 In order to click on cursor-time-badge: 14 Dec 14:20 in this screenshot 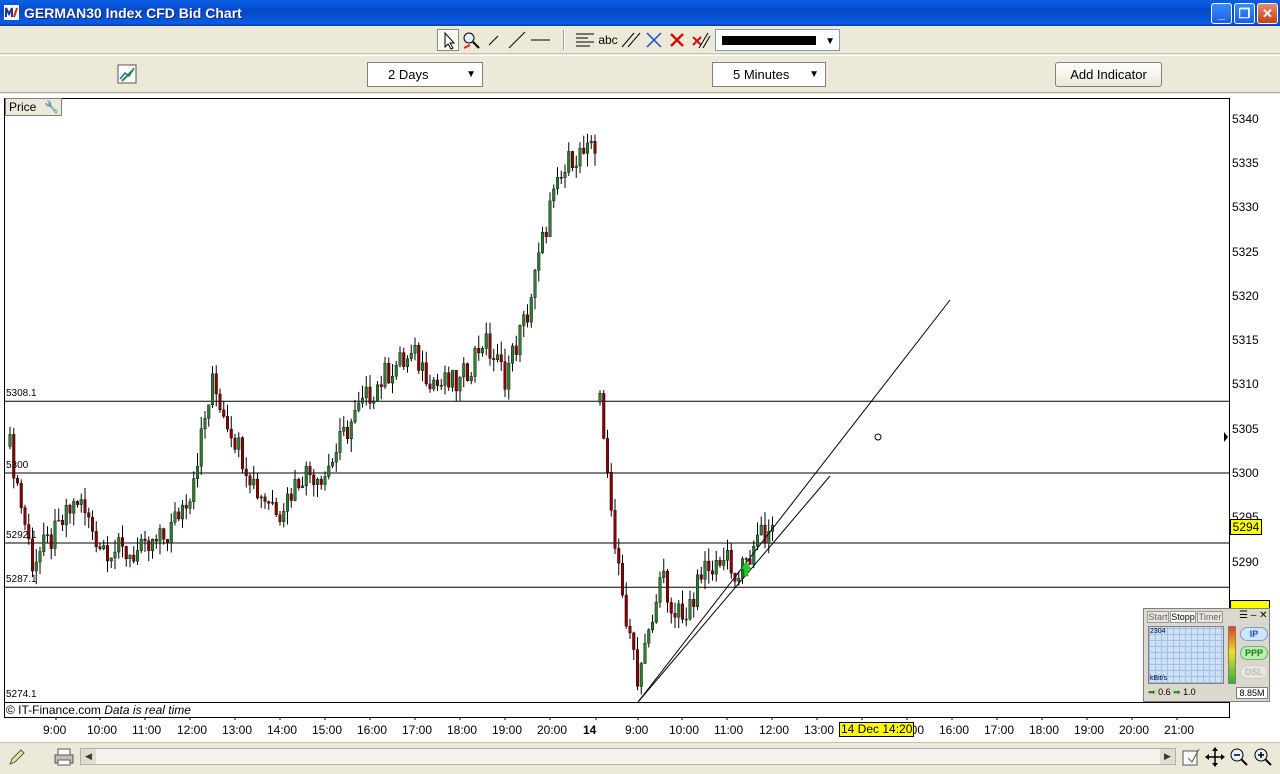, I will do `click(877, 729)`.